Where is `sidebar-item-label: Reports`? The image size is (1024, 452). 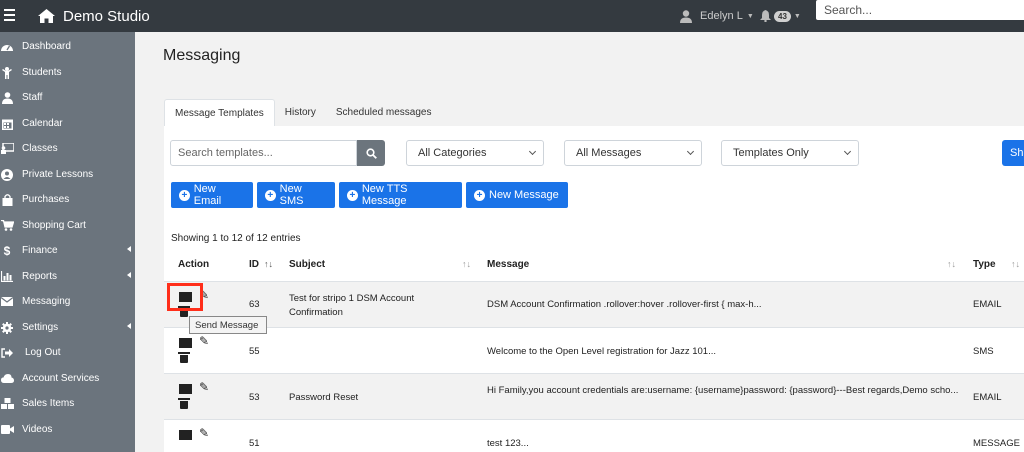 sidebar-item-label: Reports is located at coordinates (40, 276).